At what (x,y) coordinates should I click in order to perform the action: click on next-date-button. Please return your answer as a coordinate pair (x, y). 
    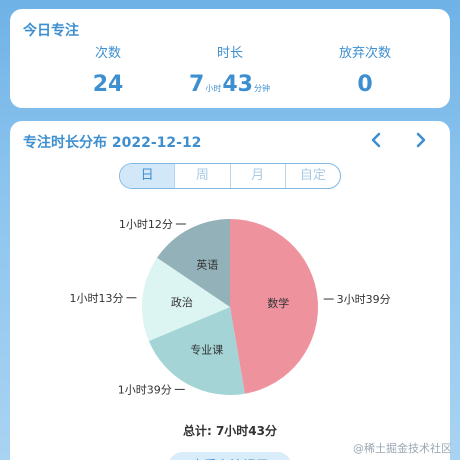
    Looking at the image, I should click on (421, 140).